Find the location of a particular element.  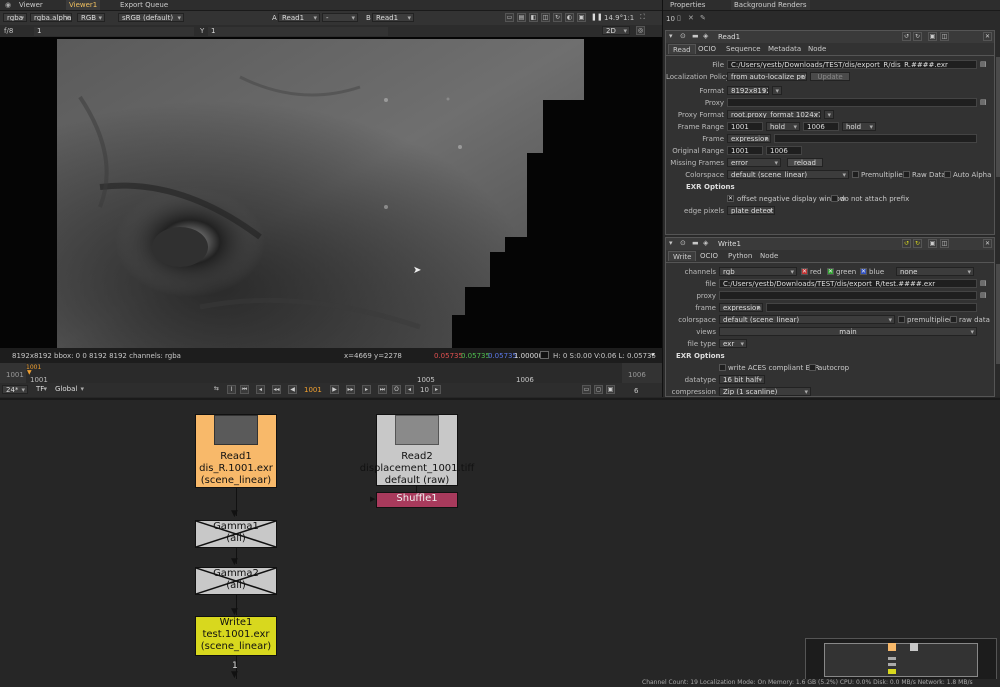

localization-dropdown: from auto-localize path is located at coordinates (767, 76).